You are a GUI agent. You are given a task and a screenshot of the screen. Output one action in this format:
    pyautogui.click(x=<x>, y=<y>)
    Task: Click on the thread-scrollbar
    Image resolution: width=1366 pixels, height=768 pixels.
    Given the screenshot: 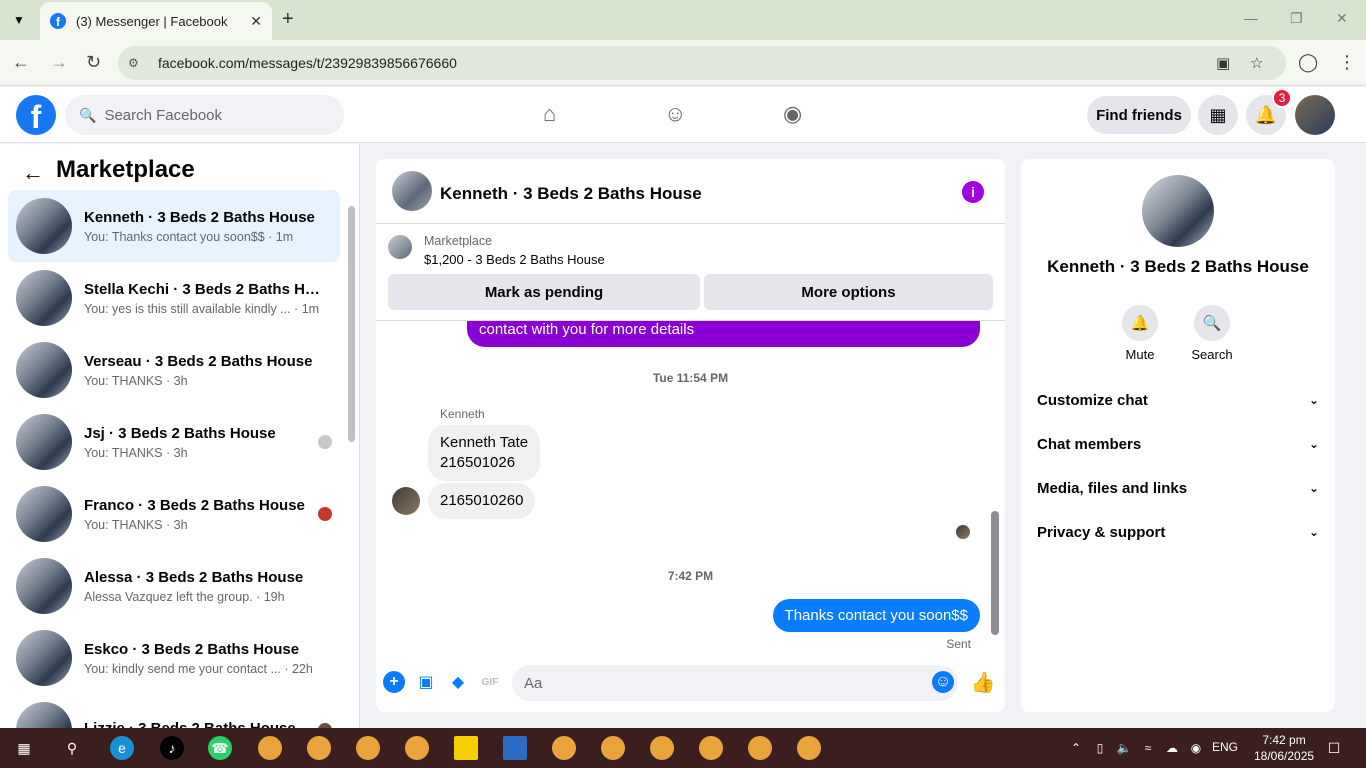 What is the action you would take?
    pyautogui.click(x=995, y=486)
    